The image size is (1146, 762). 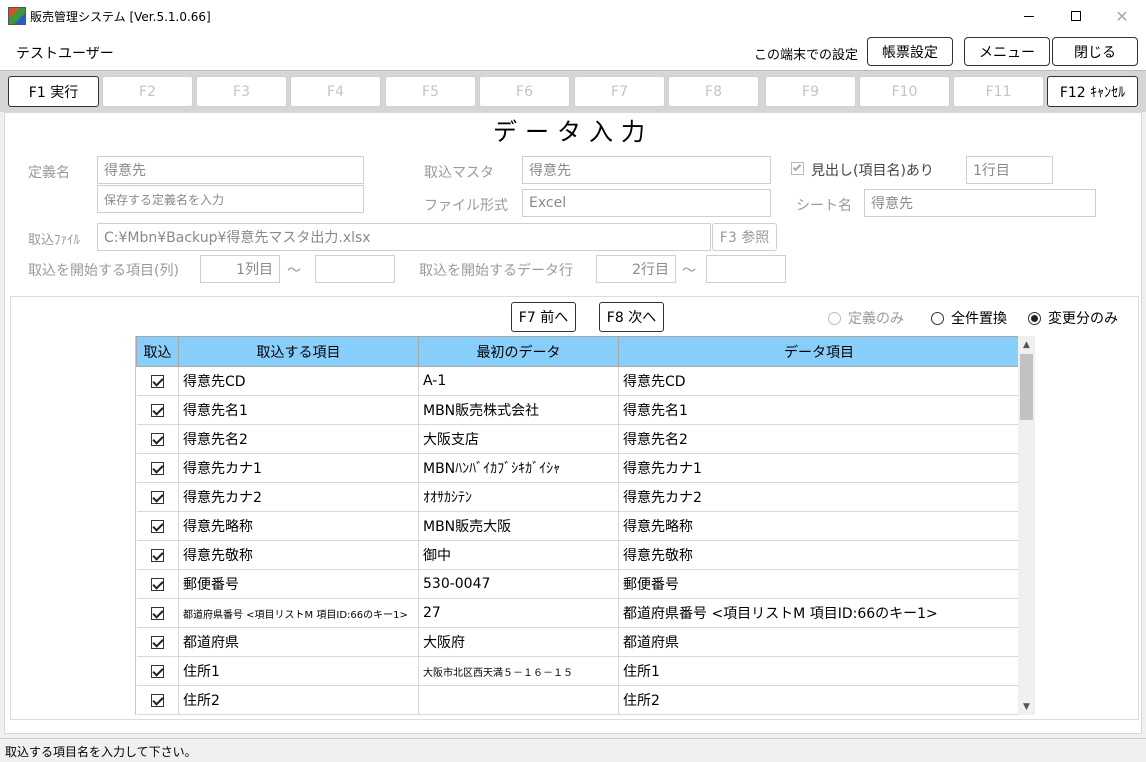 I want to click on data-item-cell: 得意先略称, so click(x=818, y=526).